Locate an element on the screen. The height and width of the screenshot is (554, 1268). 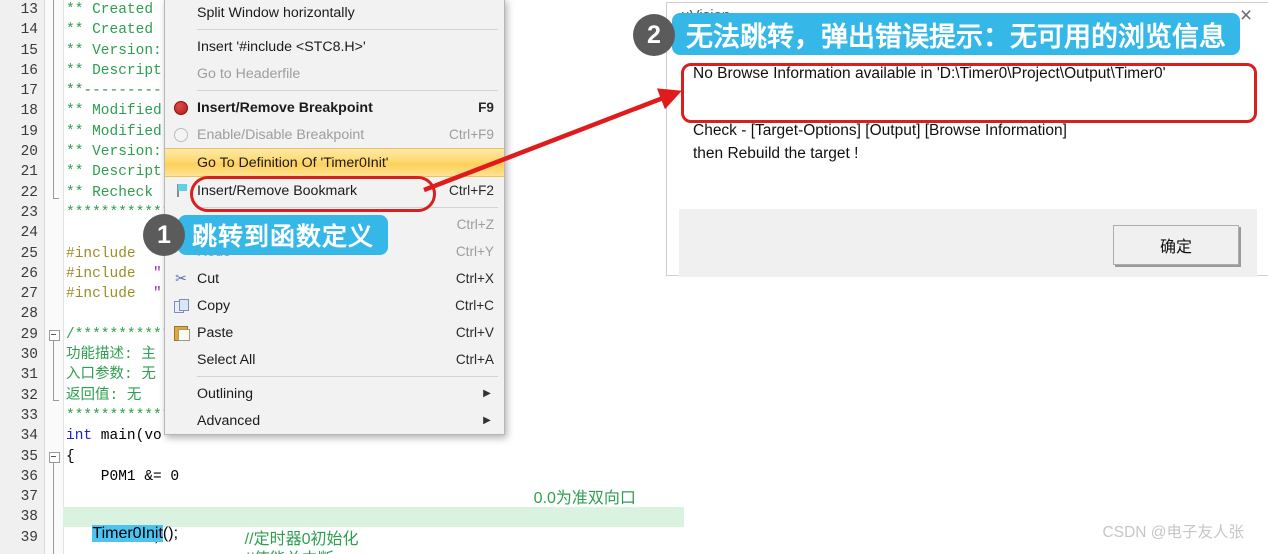
chevron-right-icon: ▶ is located at coordinates (487, 420).